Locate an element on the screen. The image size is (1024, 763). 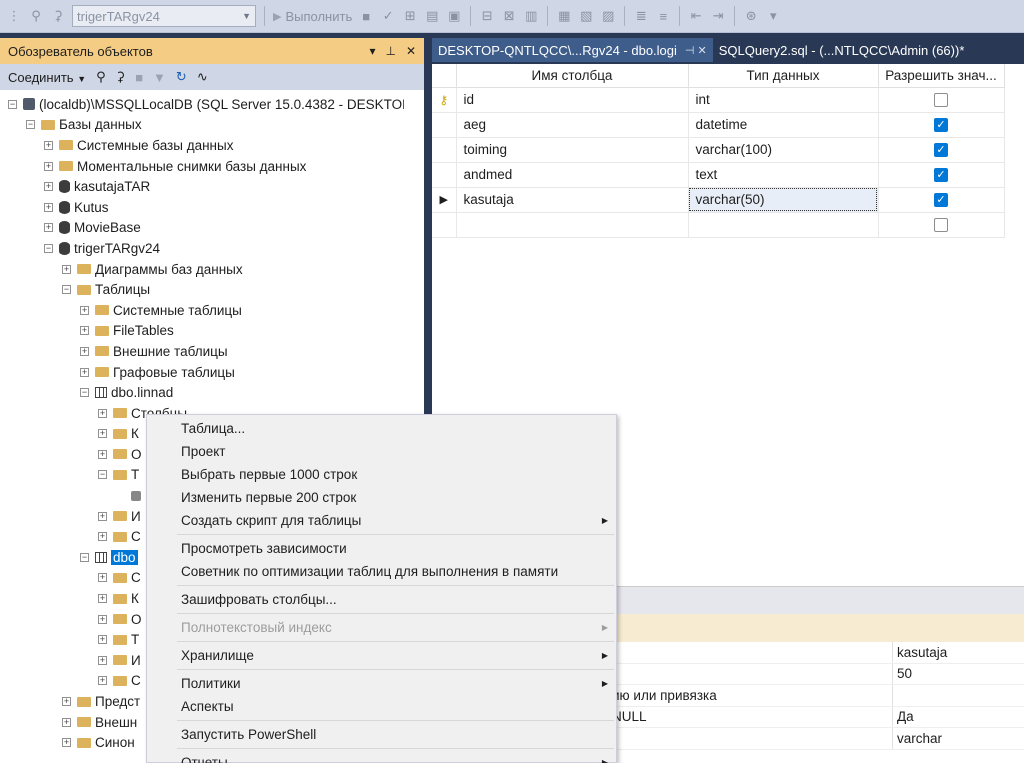
table-row is located at coordinates (718, 225).